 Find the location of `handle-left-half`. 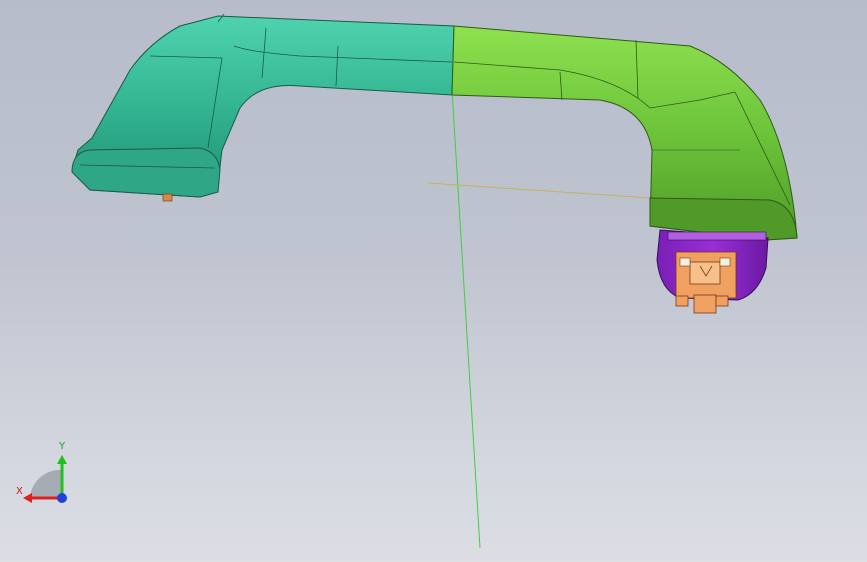

handle-left-half is located at coordinates (263, 107).